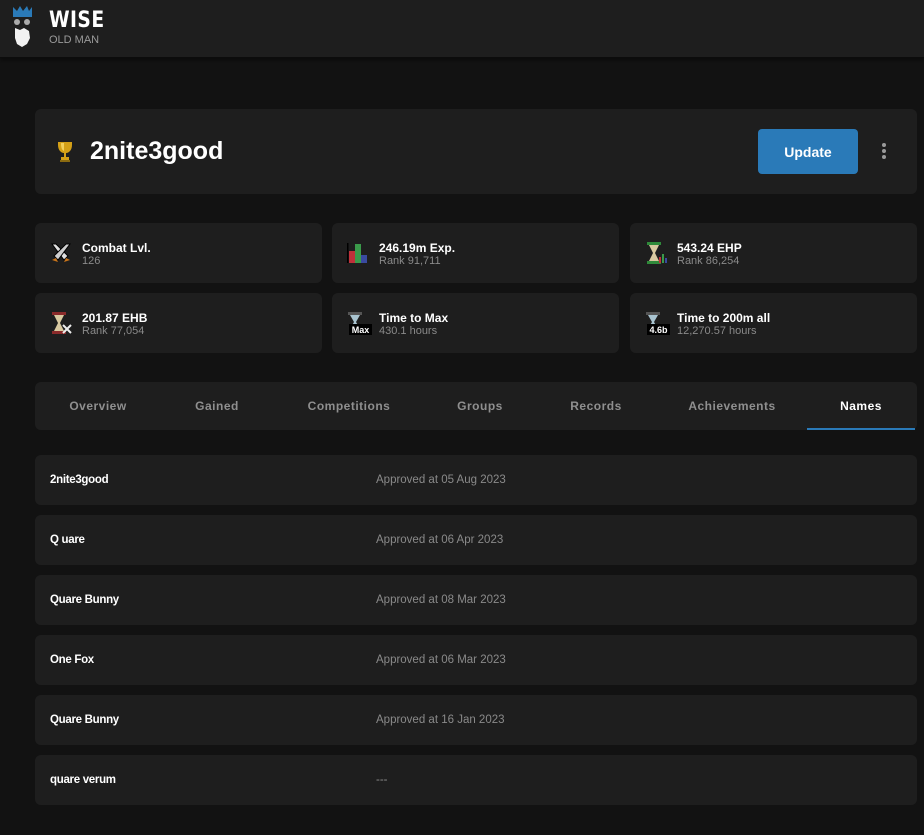 The image size is (924, 835). Describe the element at coordinates (67, 540) in the screenshot. I see `name-value: Q uare` at that location.